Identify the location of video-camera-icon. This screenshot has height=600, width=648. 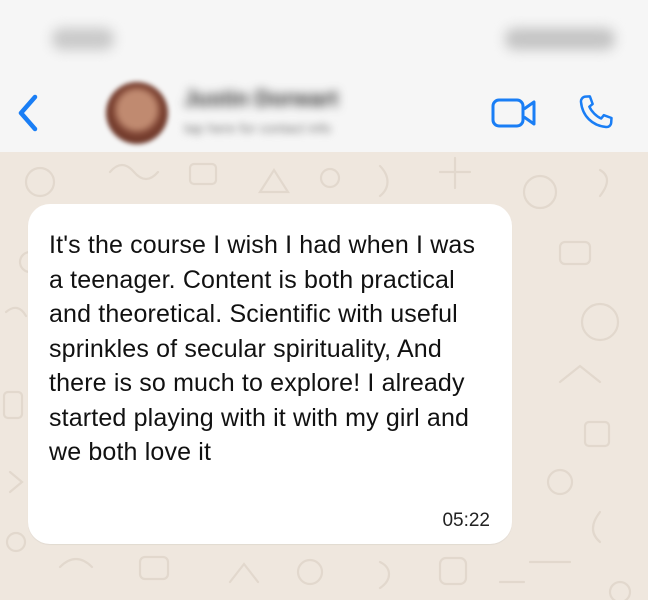
(513, 113).